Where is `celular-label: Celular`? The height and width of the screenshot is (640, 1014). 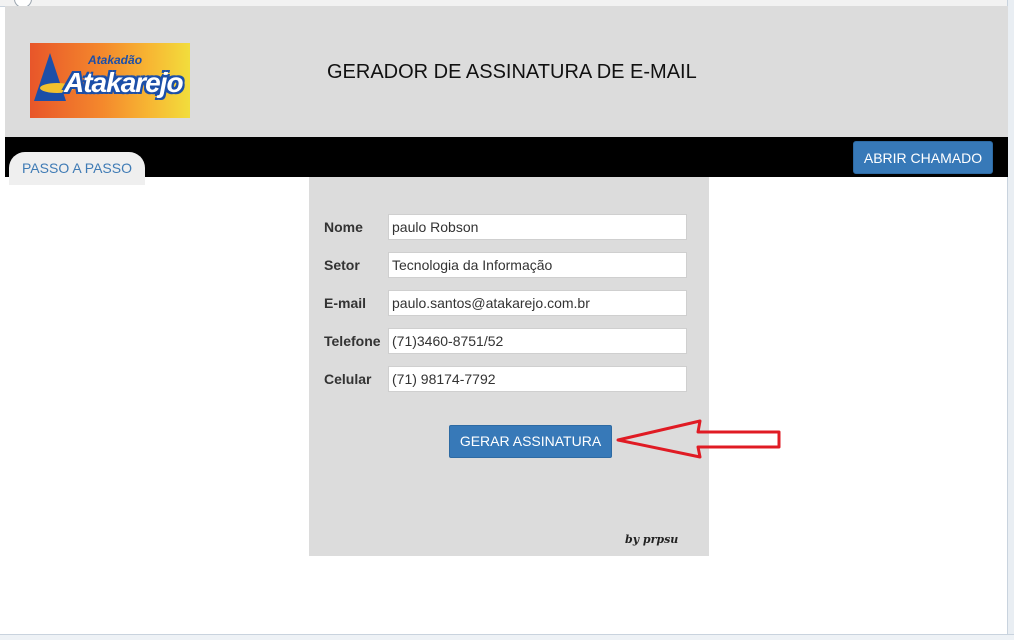 celular-label: Celular is located at coordinates (348, 379).